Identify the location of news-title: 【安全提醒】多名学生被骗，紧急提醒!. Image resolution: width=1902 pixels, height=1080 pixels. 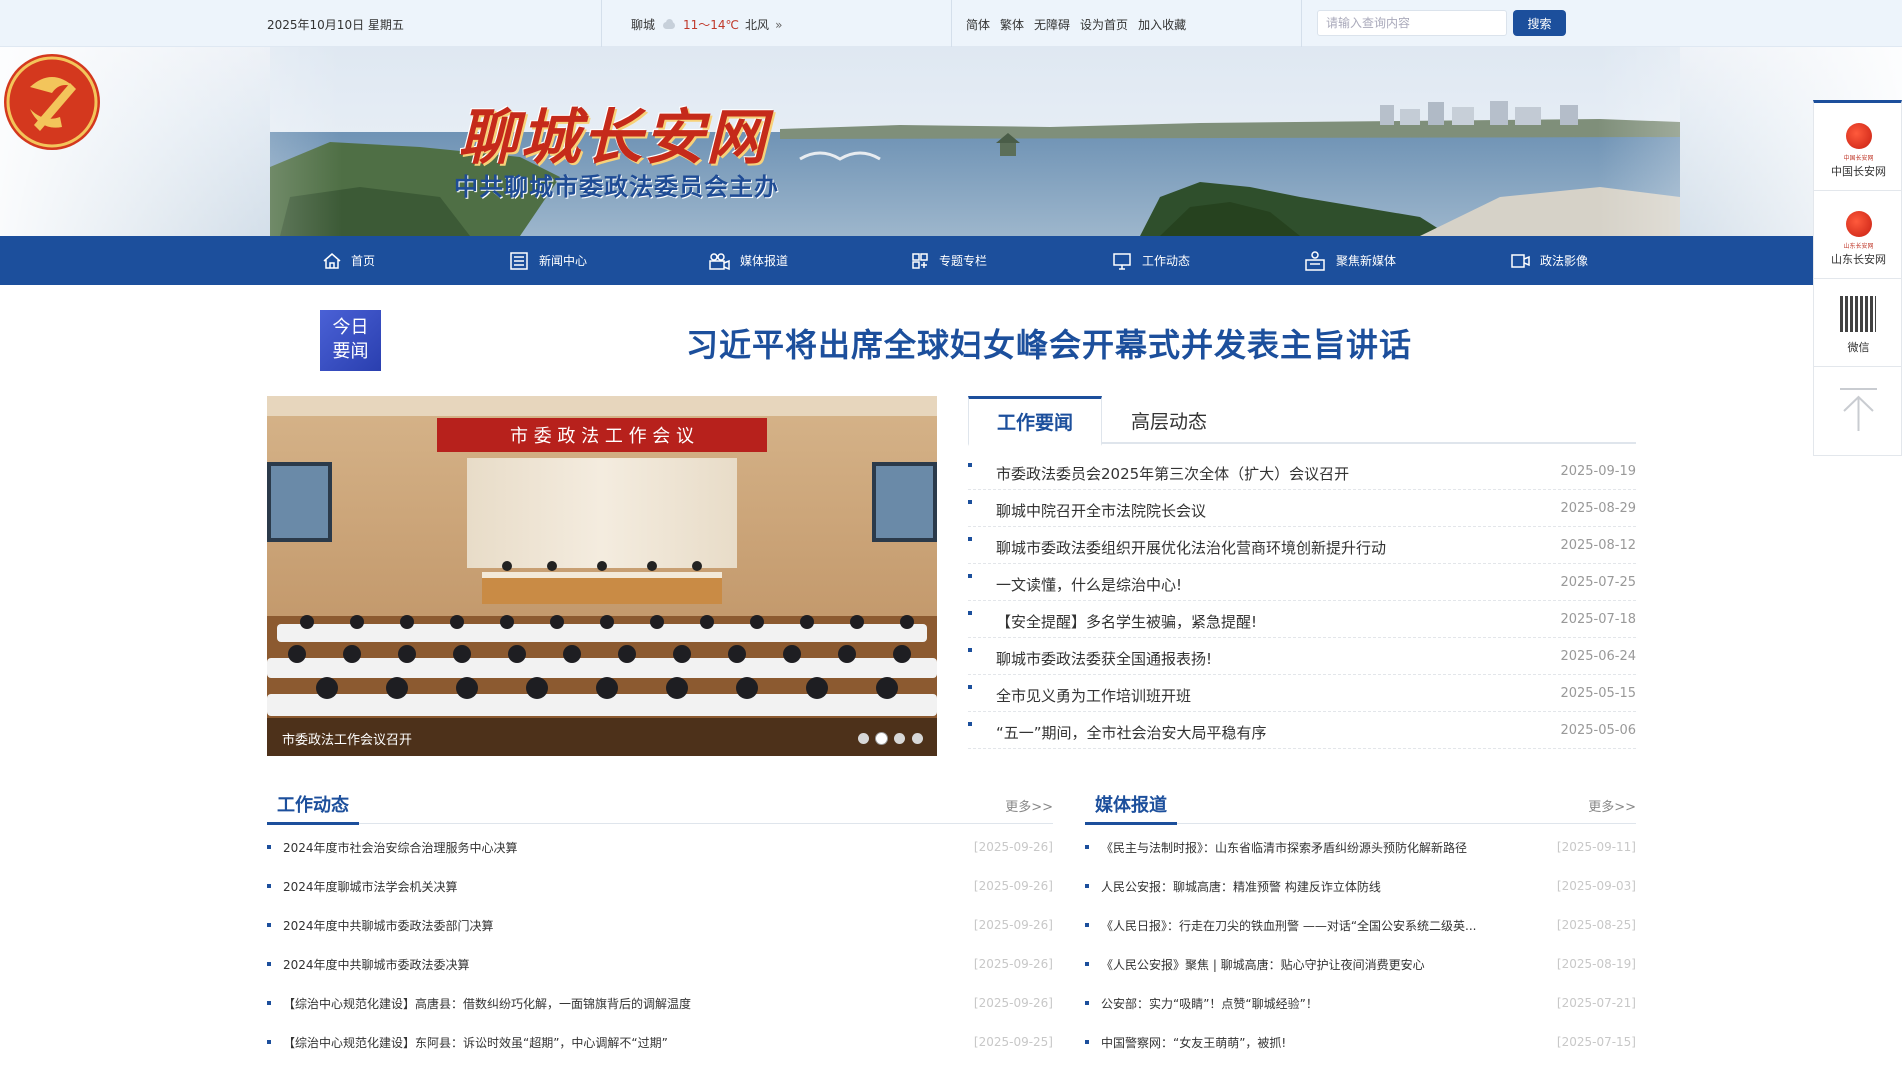
(1127, 622).